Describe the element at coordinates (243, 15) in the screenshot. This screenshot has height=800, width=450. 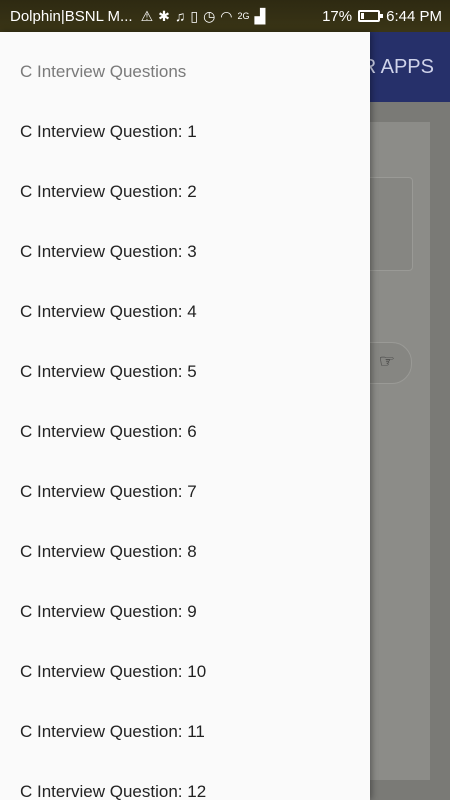
I see `network-type-label: 2G` at that location.